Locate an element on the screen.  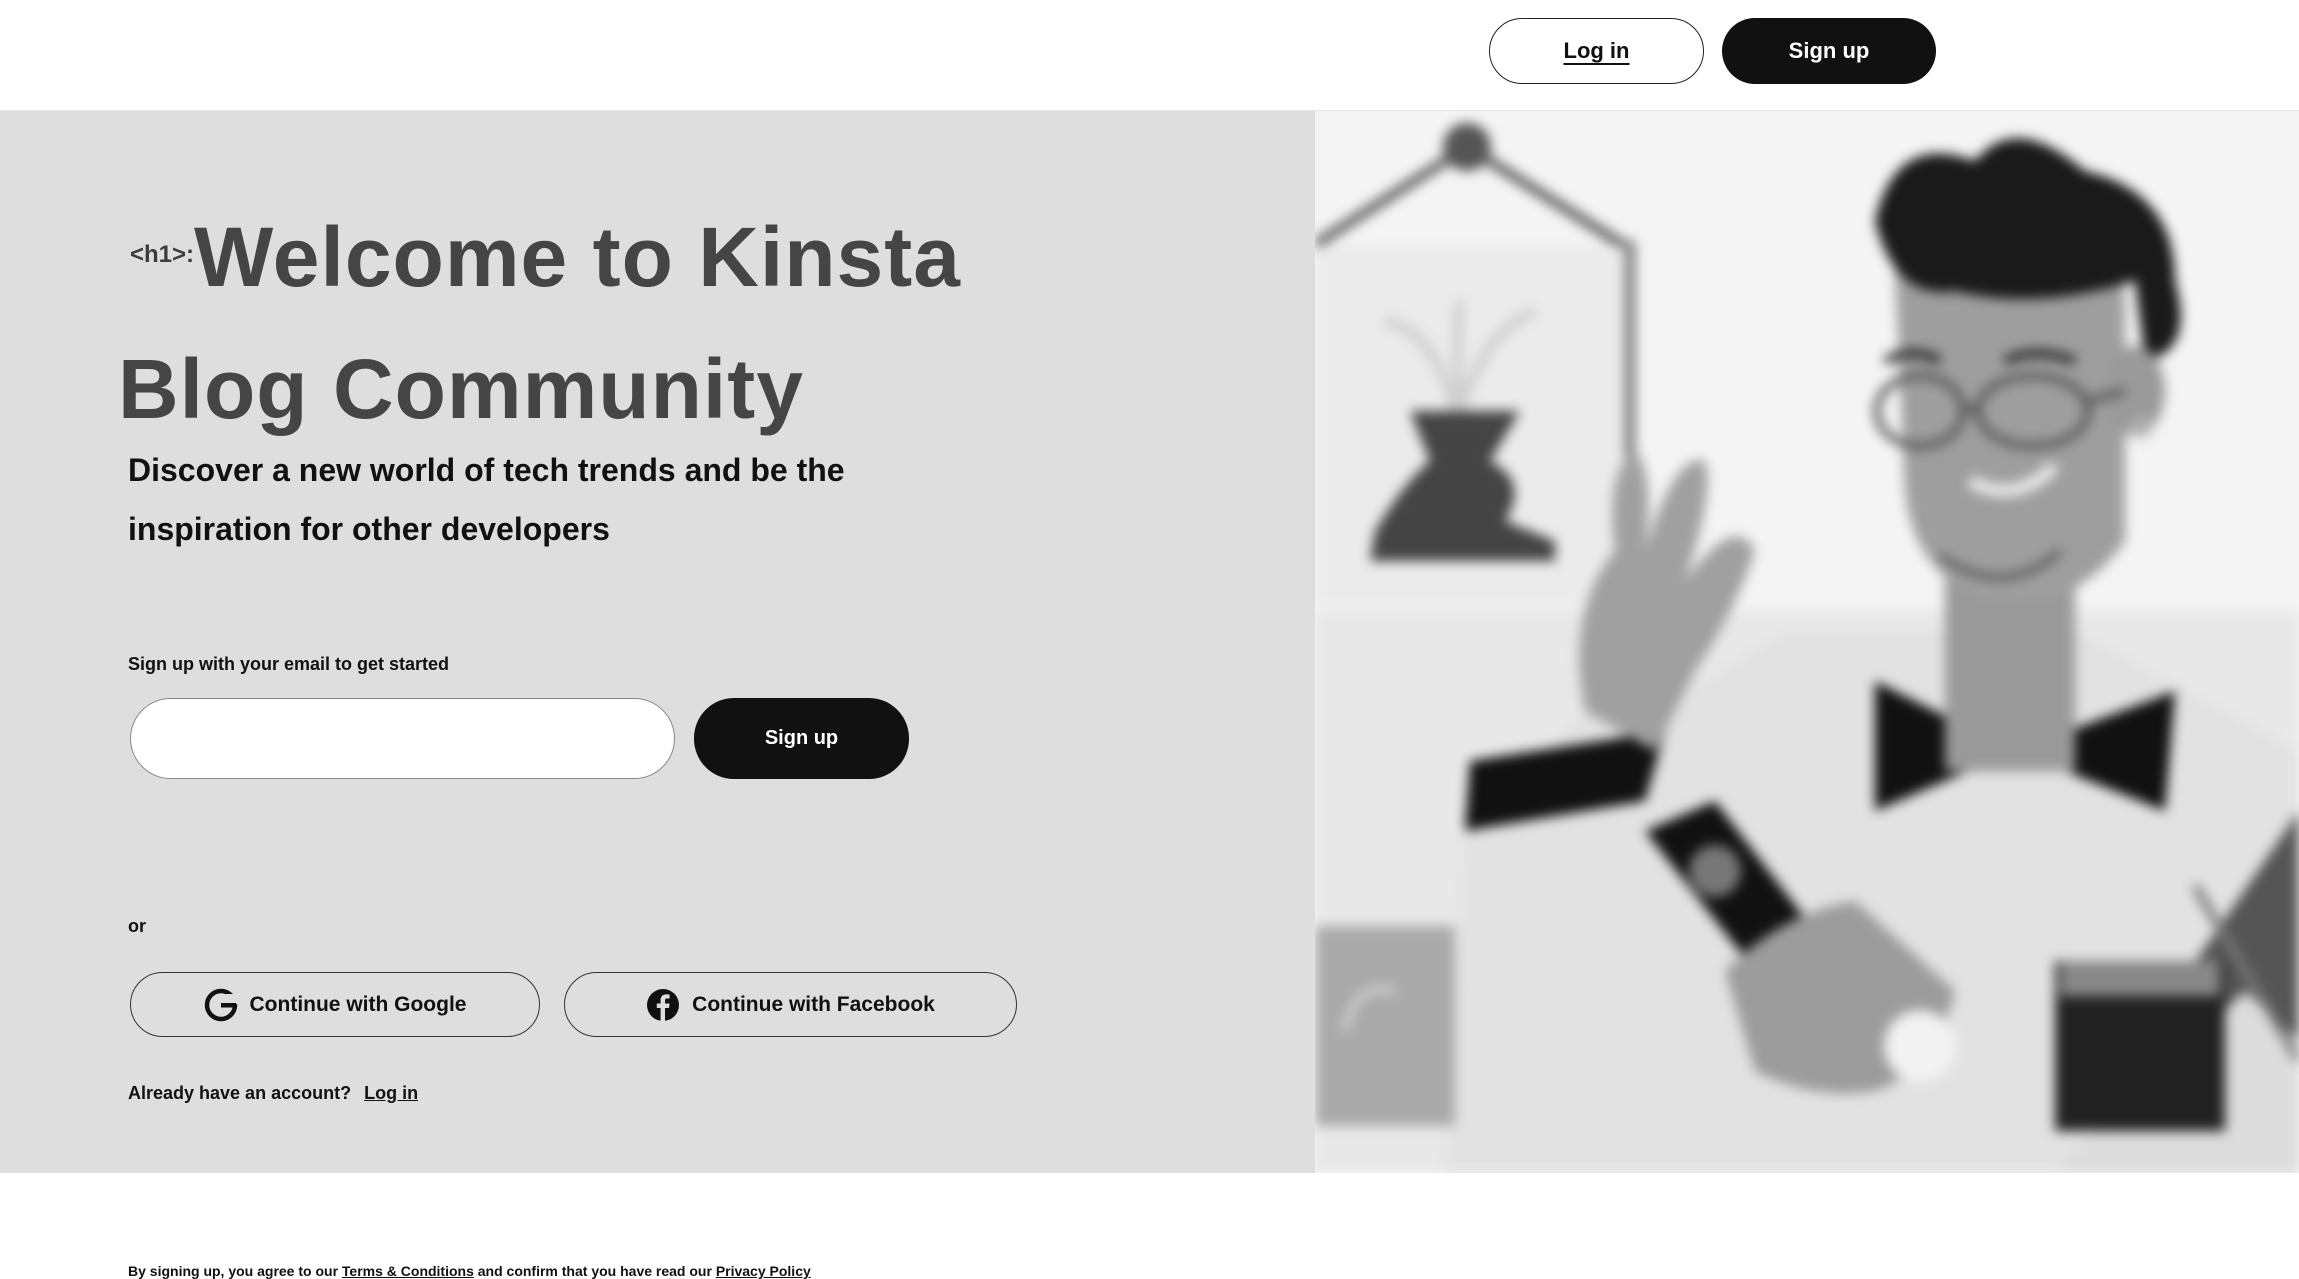
header-login-button: Log in is located at coordinates (1596, 51).